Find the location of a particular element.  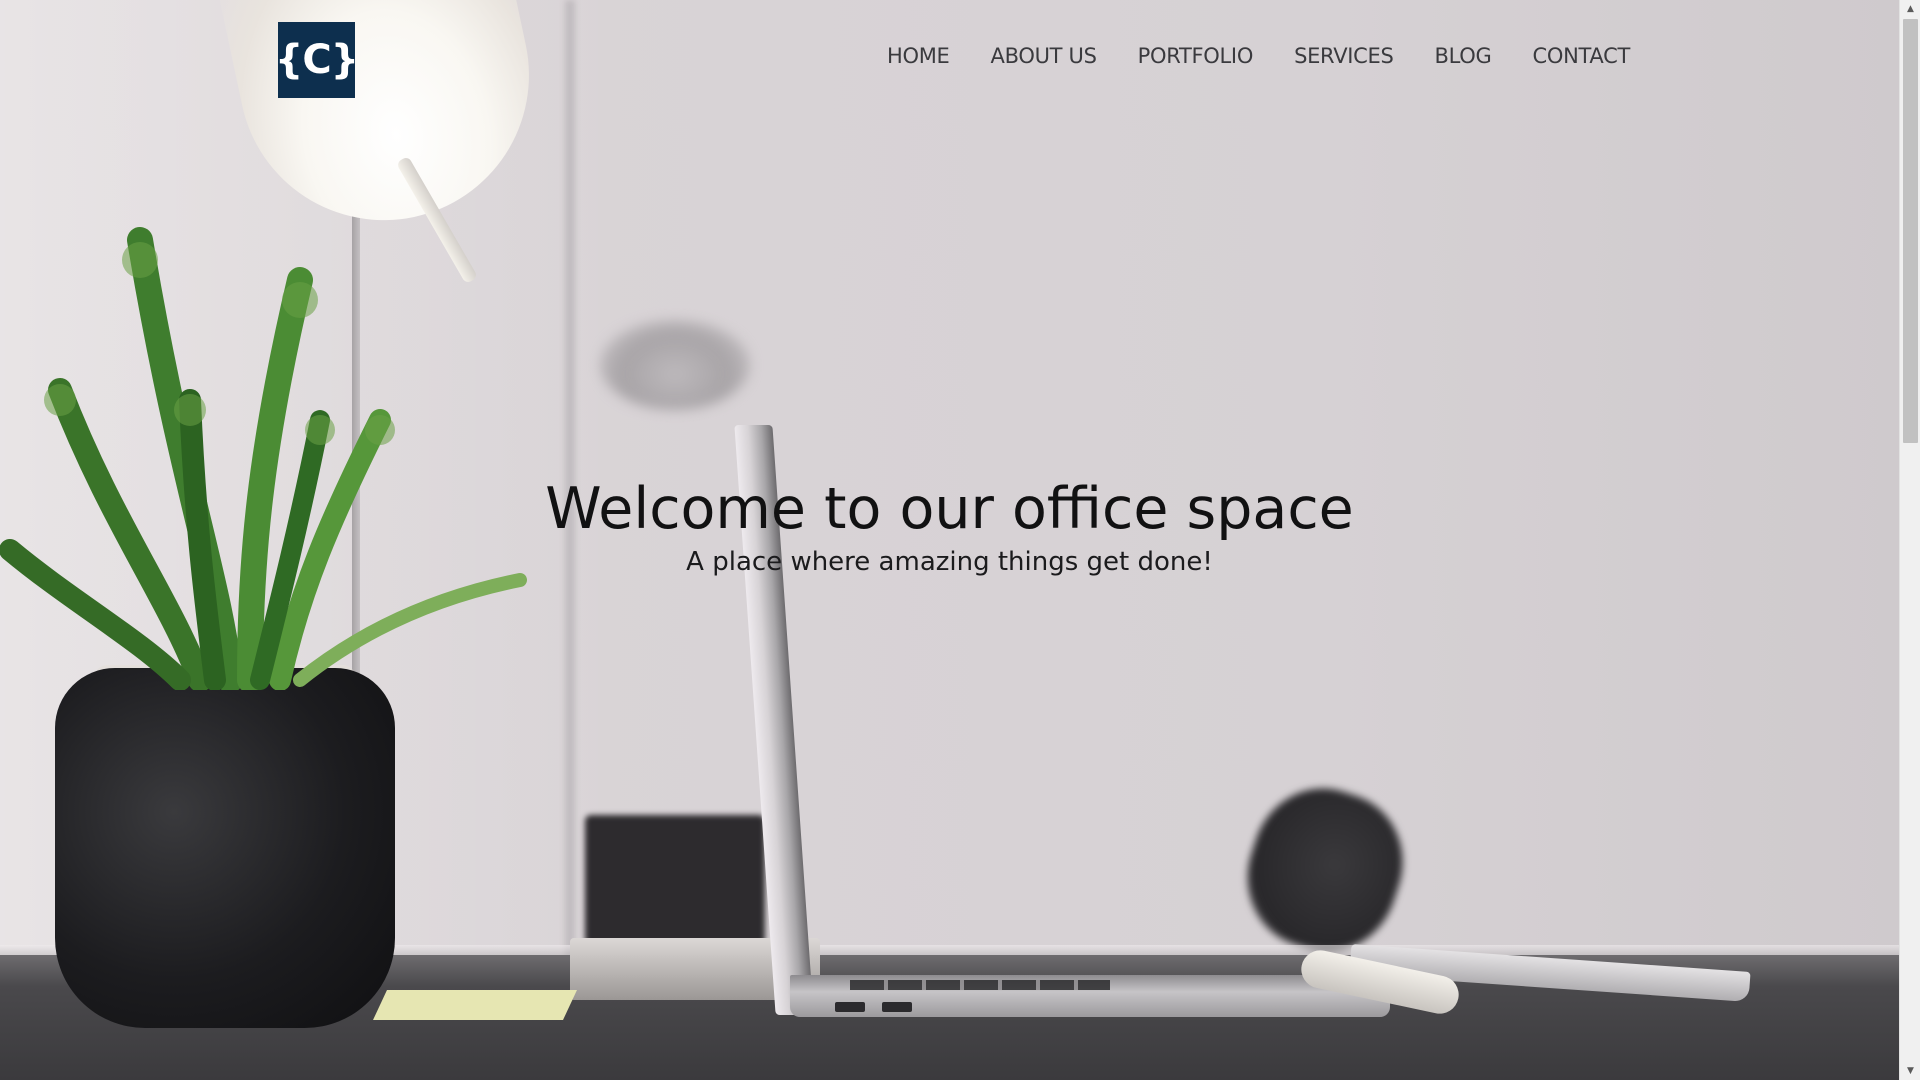

speaker-object is located at coordinates (1325, 870).